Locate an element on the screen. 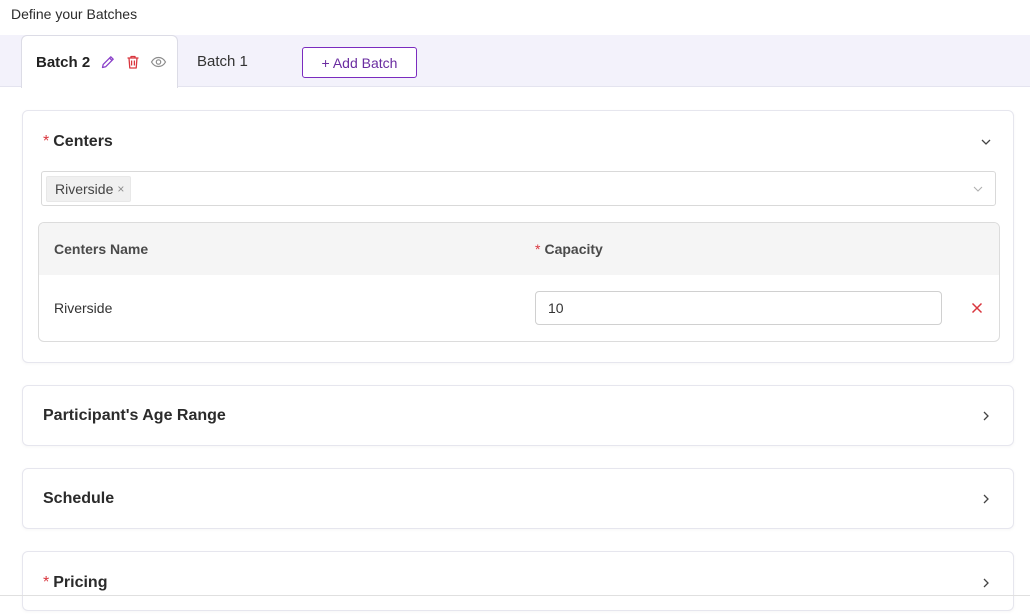 The height and width of the screenshot is (615, 1030). centers-title: * Centers is located at coordinates (78, 142).